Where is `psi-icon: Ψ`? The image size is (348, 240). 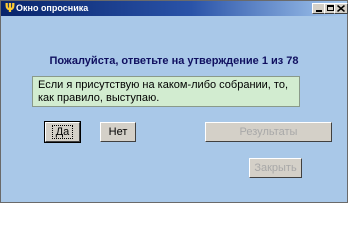
psi-icon: Ψ is located at coordinates (10, 8).